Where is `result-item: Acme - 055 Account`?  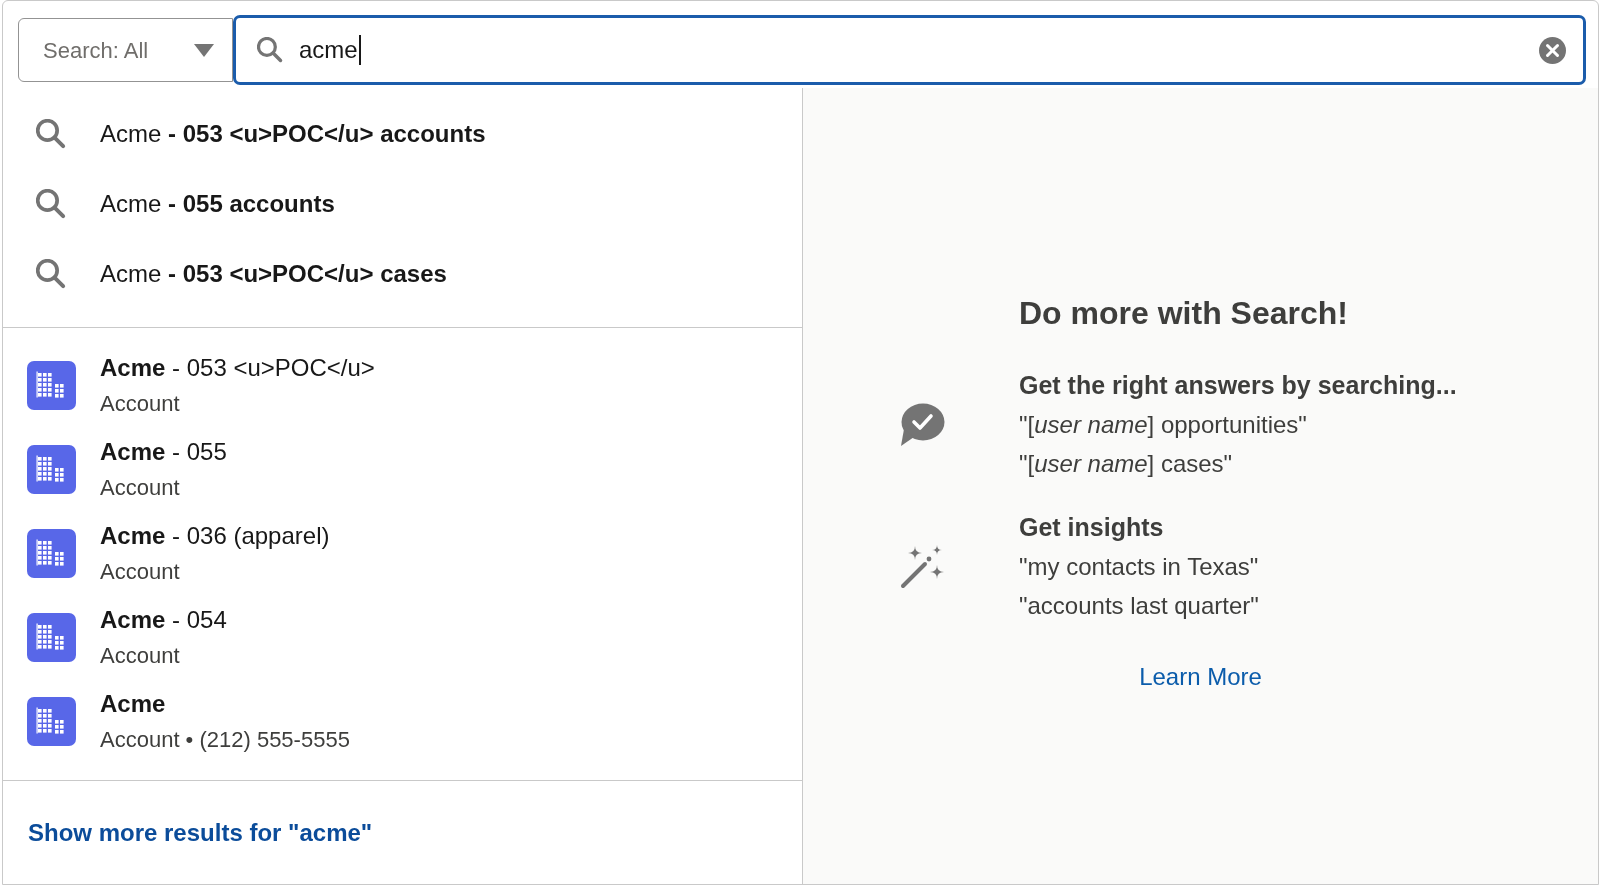 result-item: Acme - 055 Account is located at coordinates (402, 470).